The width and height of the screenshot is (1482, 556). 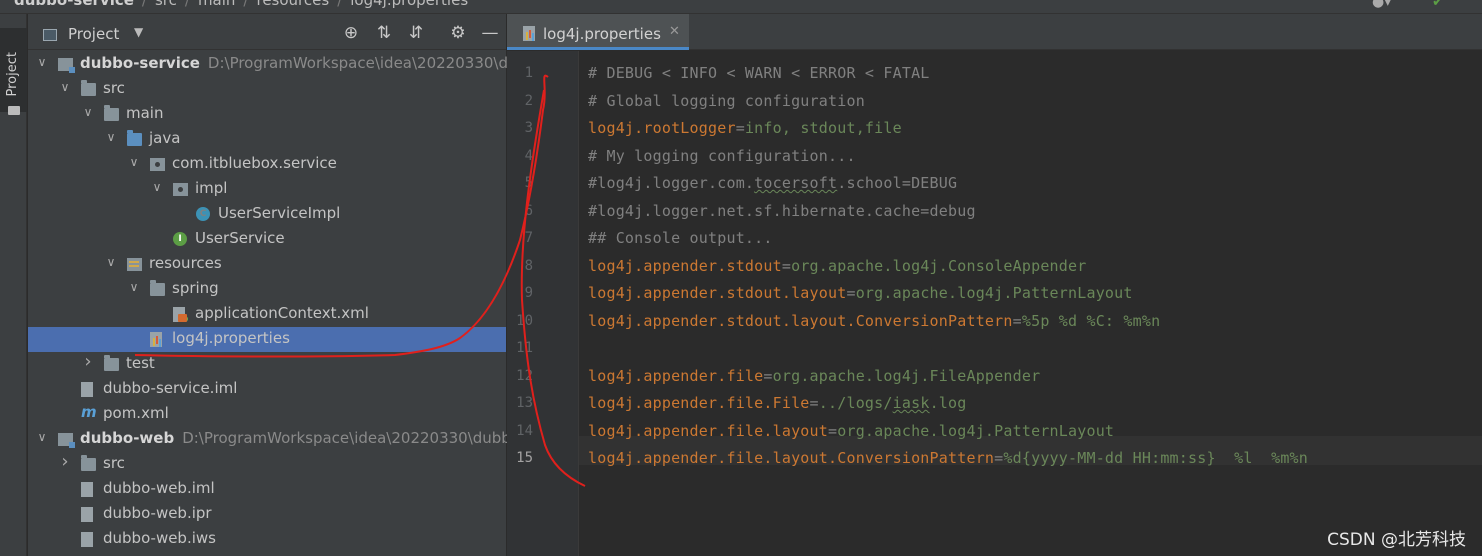 What do you see at coordinates (458, 33) in the screenshot?
I see `gear-icon: ⚙` at bounding box center [458, 33].